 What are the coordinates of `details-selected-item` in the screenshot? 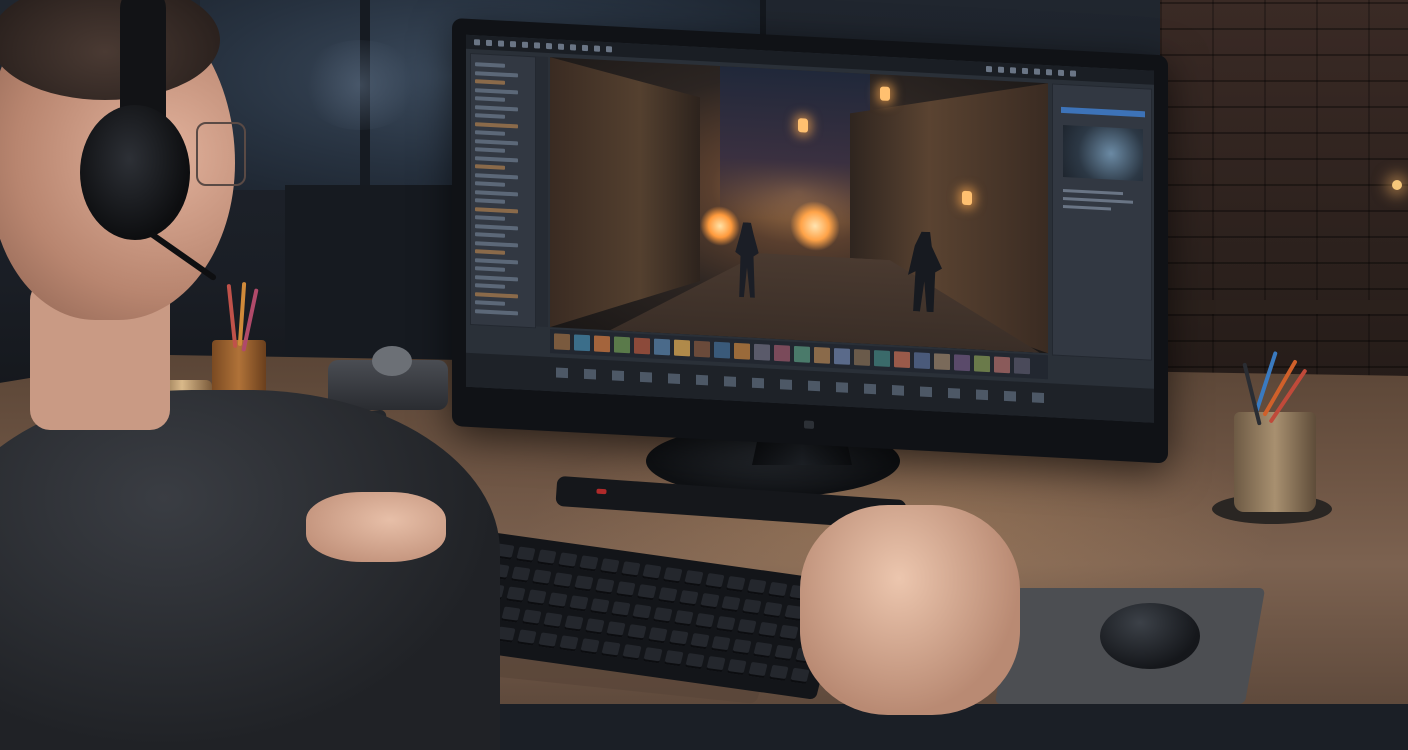 It's located at (1103, 112).